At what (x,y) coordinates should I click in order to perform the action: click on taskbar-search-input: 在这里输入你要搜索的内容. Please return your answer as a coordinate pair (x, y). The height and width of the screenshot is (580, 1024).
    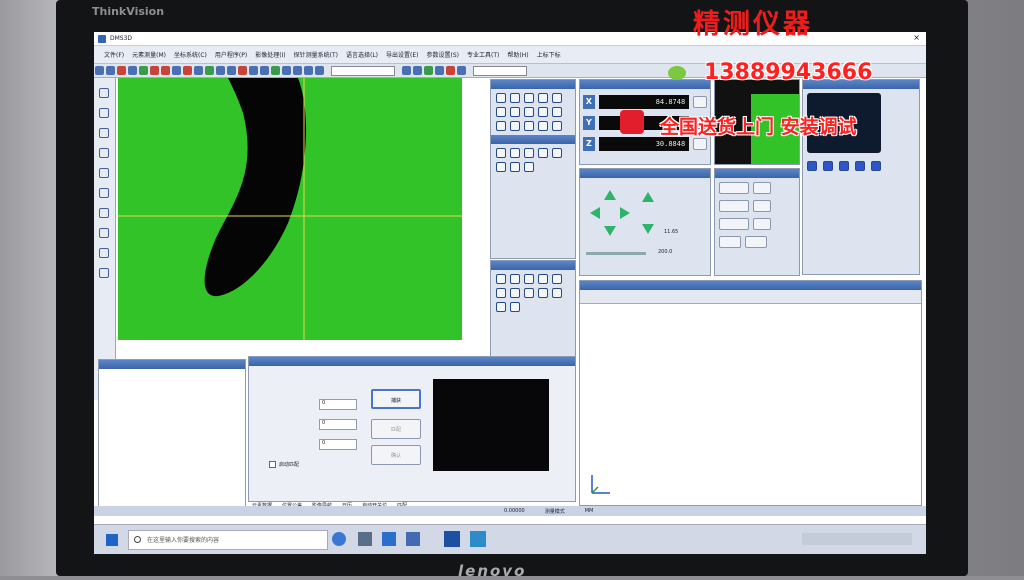
    Looking at the image, I should click on (228, 540).